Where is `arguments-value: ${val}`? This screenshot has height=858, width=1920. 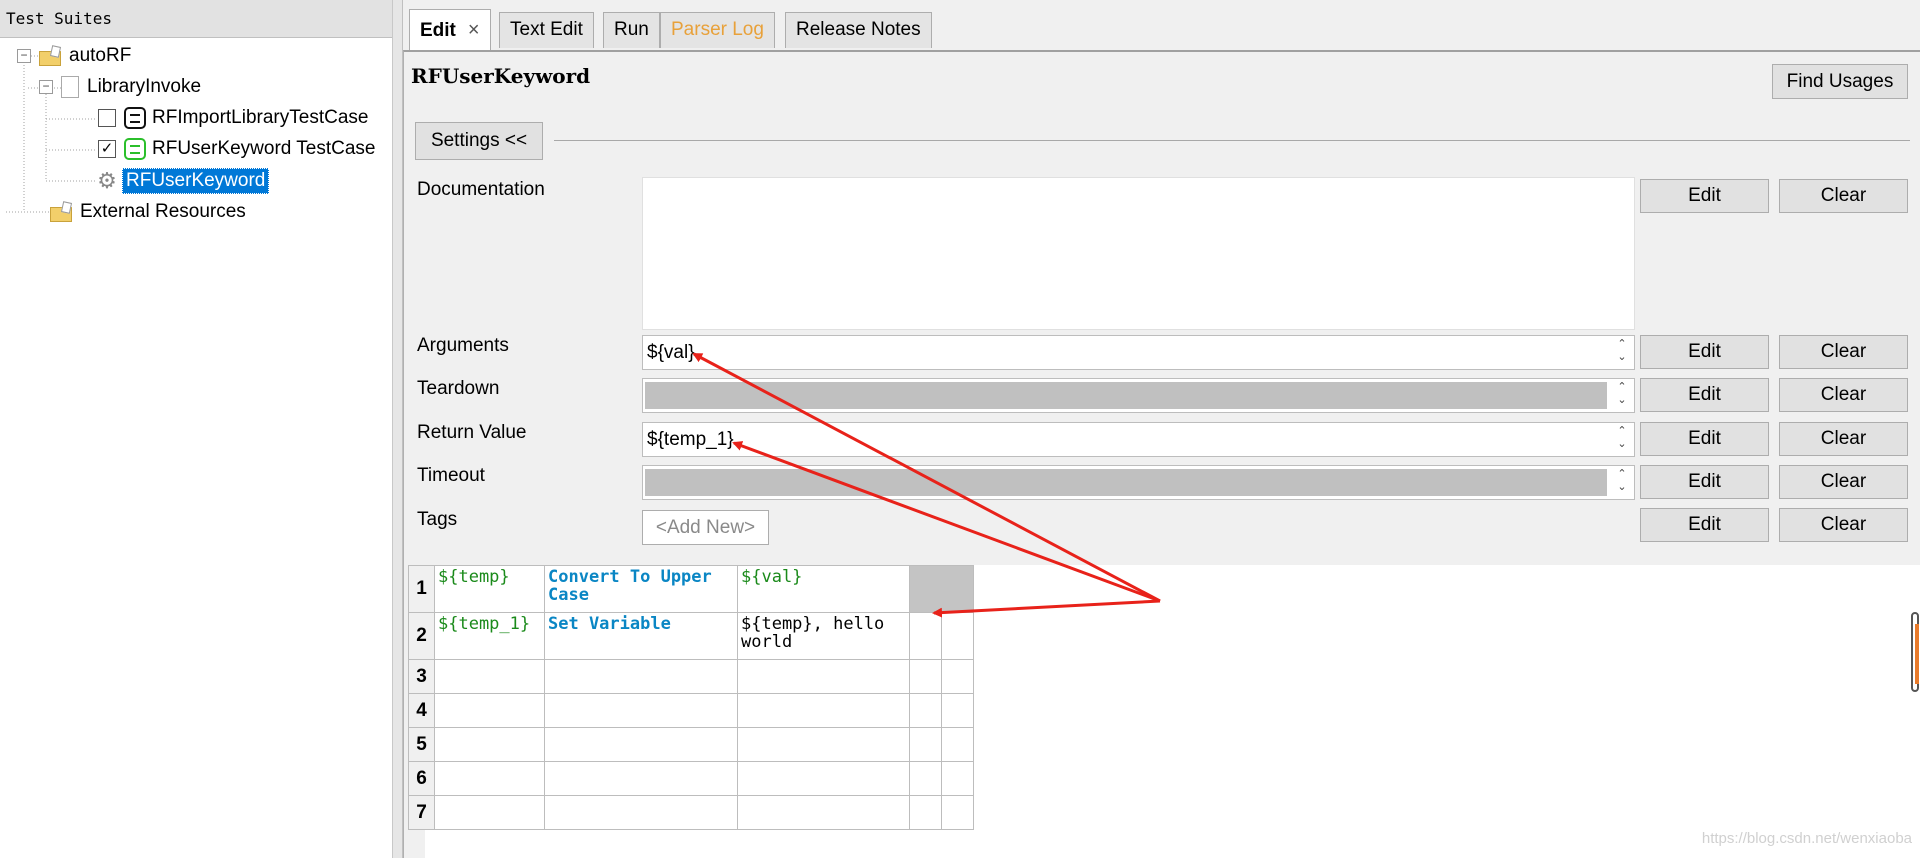
arguments-value: ${val} is located at coordinates (671, 352).